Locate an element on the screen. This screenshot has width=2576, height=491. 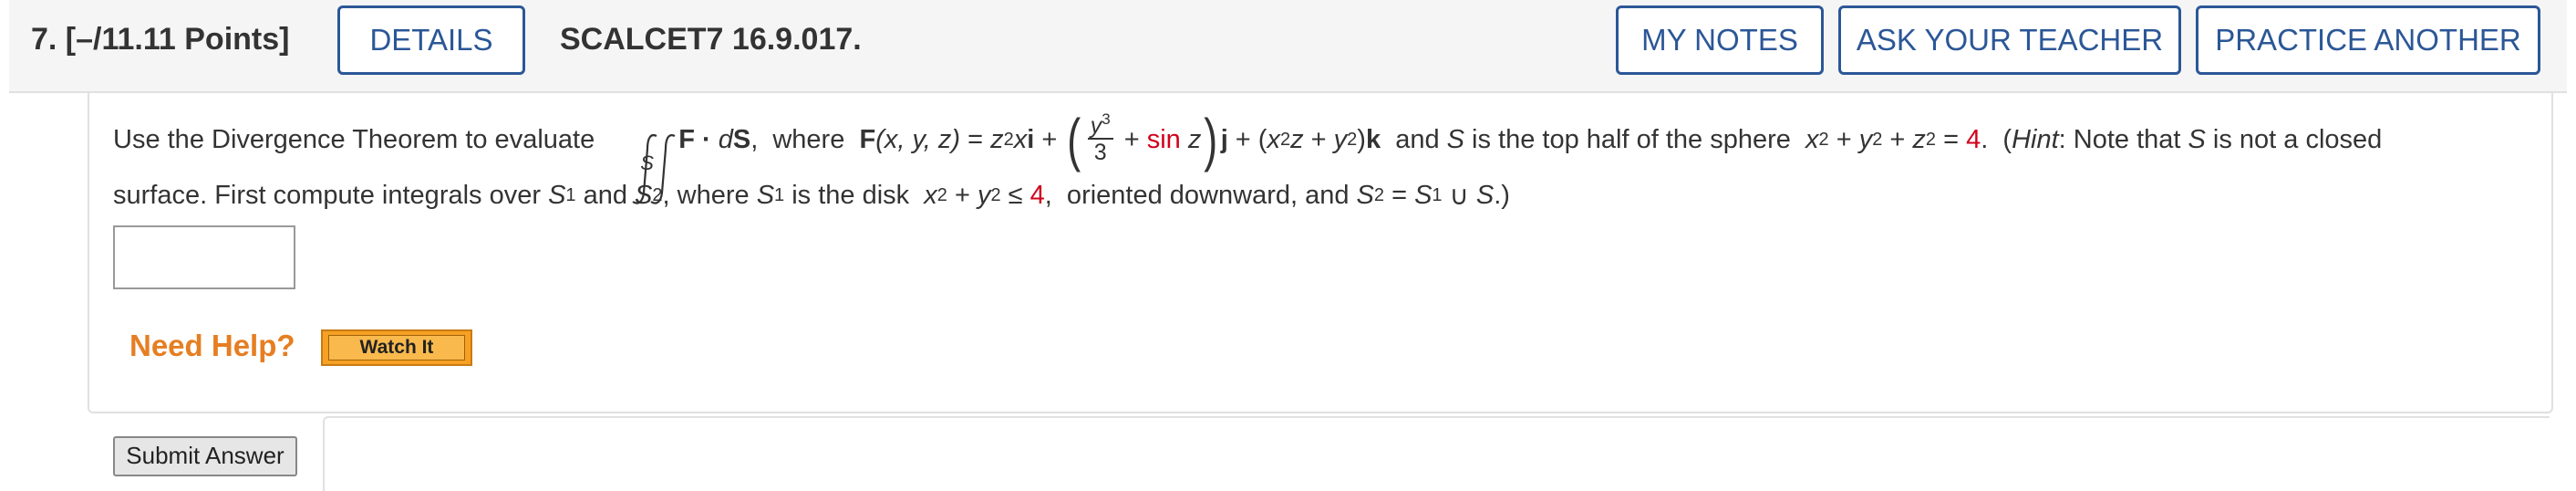
disk-radius-value: 4 is located at coordinates (1037, 195).